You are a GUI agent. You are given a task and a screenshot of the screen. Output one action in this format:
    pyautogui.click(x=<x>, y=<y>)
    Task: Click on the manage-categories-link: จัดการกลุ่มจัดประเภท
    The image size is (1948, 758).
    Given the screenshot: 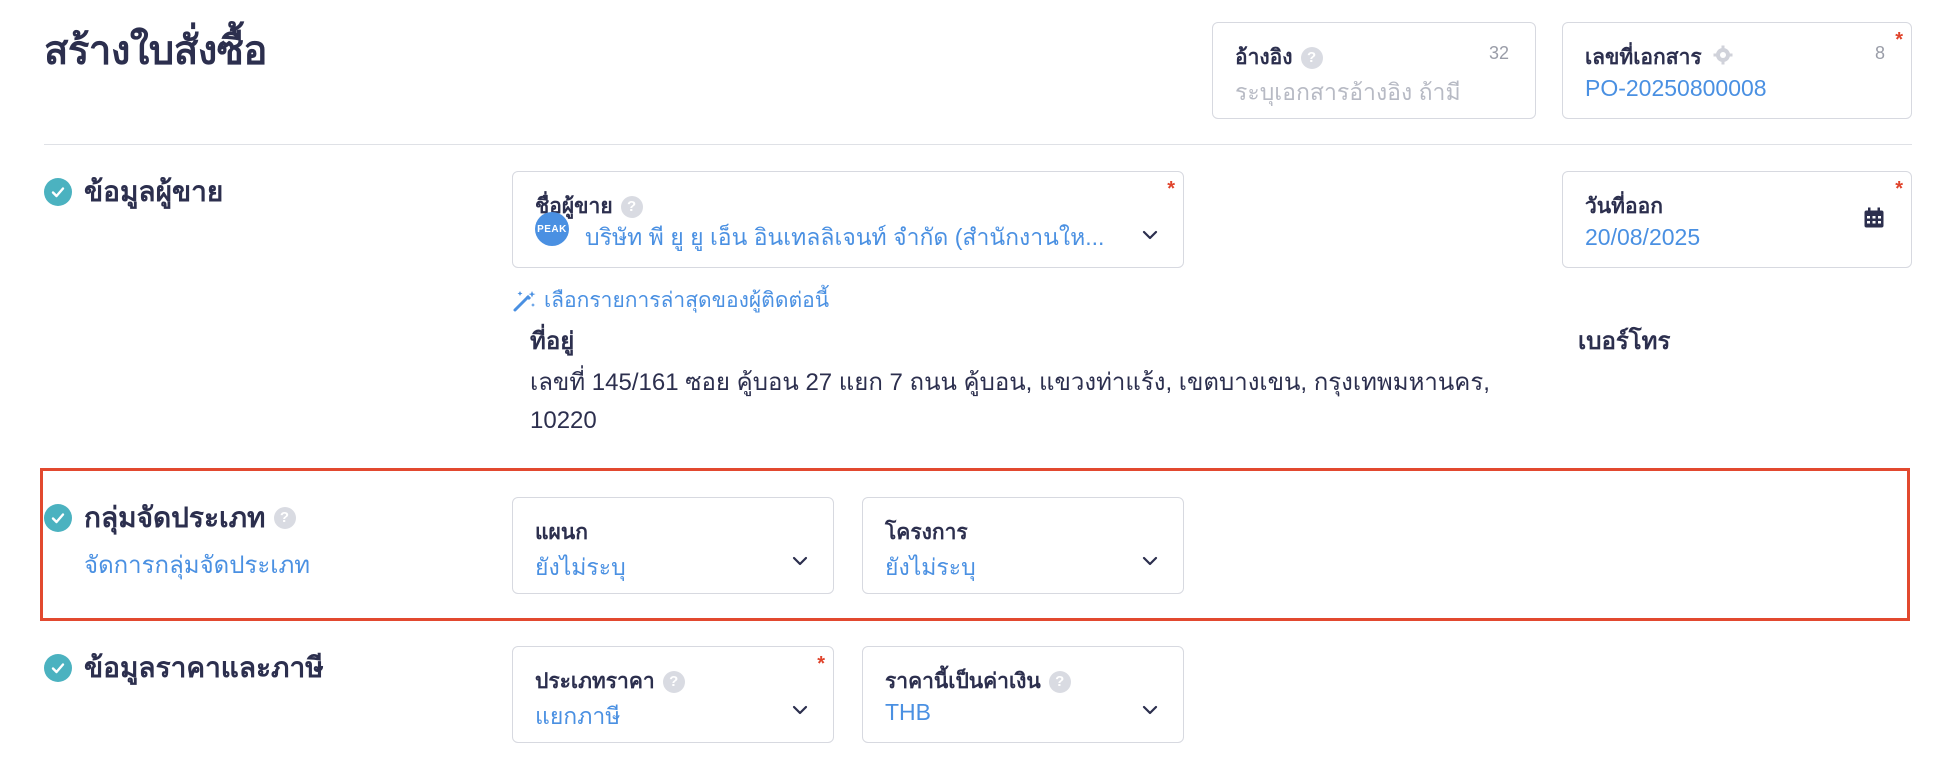 What is the action you would take?
    pyautogui.click(x=197, y=564)
    